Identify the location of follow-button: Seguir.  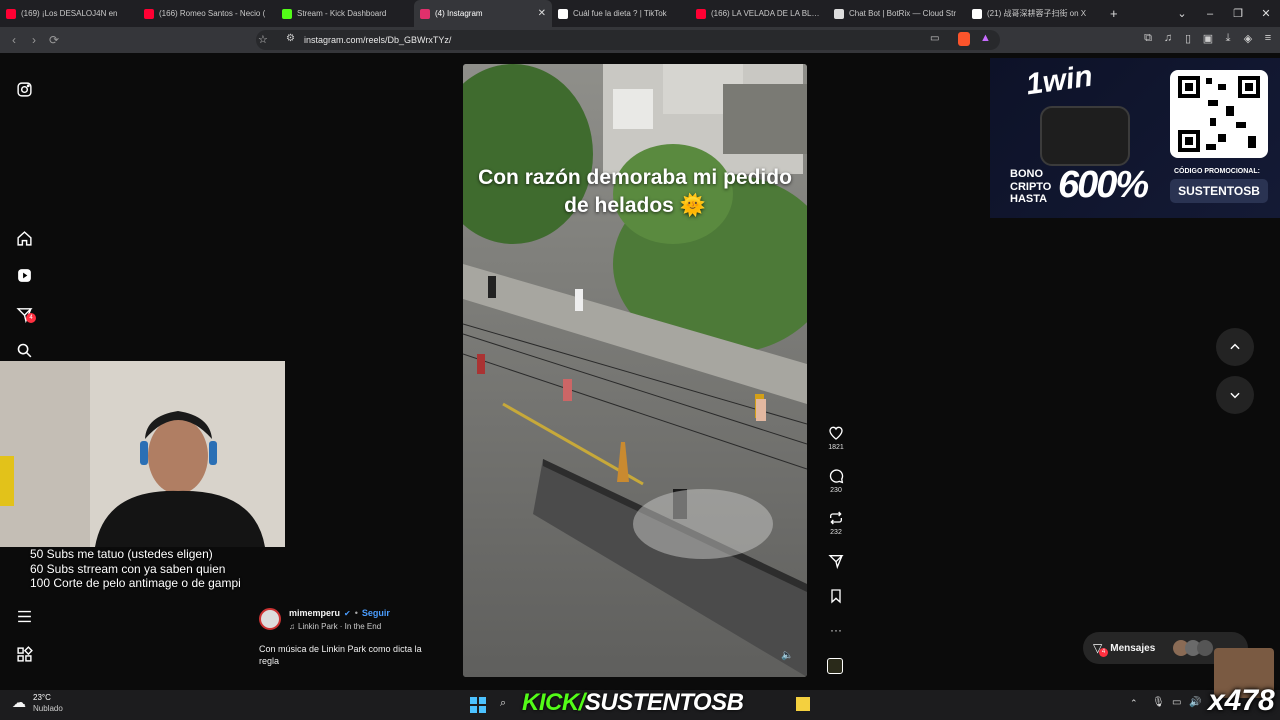
(376, 613).